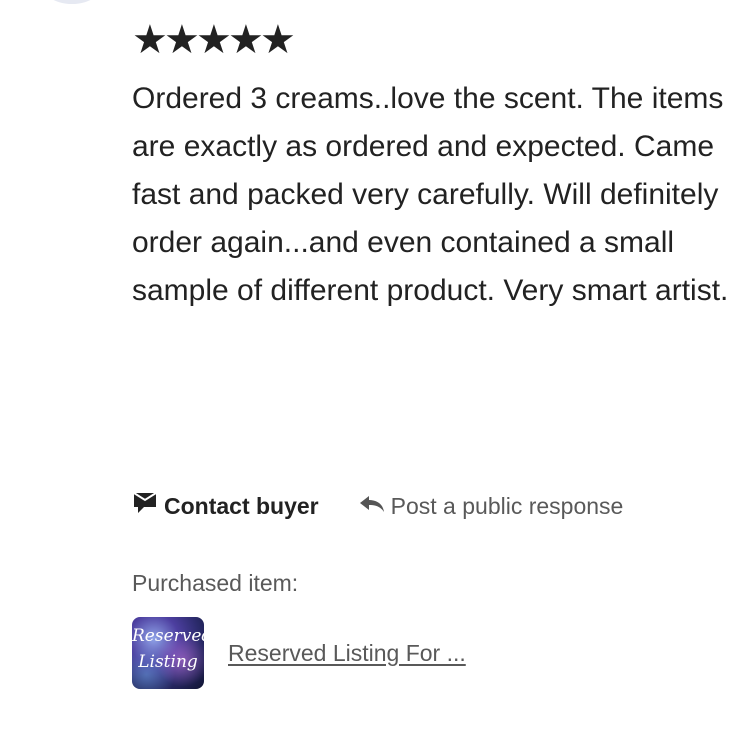 This screenshot has width=749, height=749. Describe the element at coordinates (168, 636) in the screenshot. I see `thumbnail-text-line1: Reserved` at that location.